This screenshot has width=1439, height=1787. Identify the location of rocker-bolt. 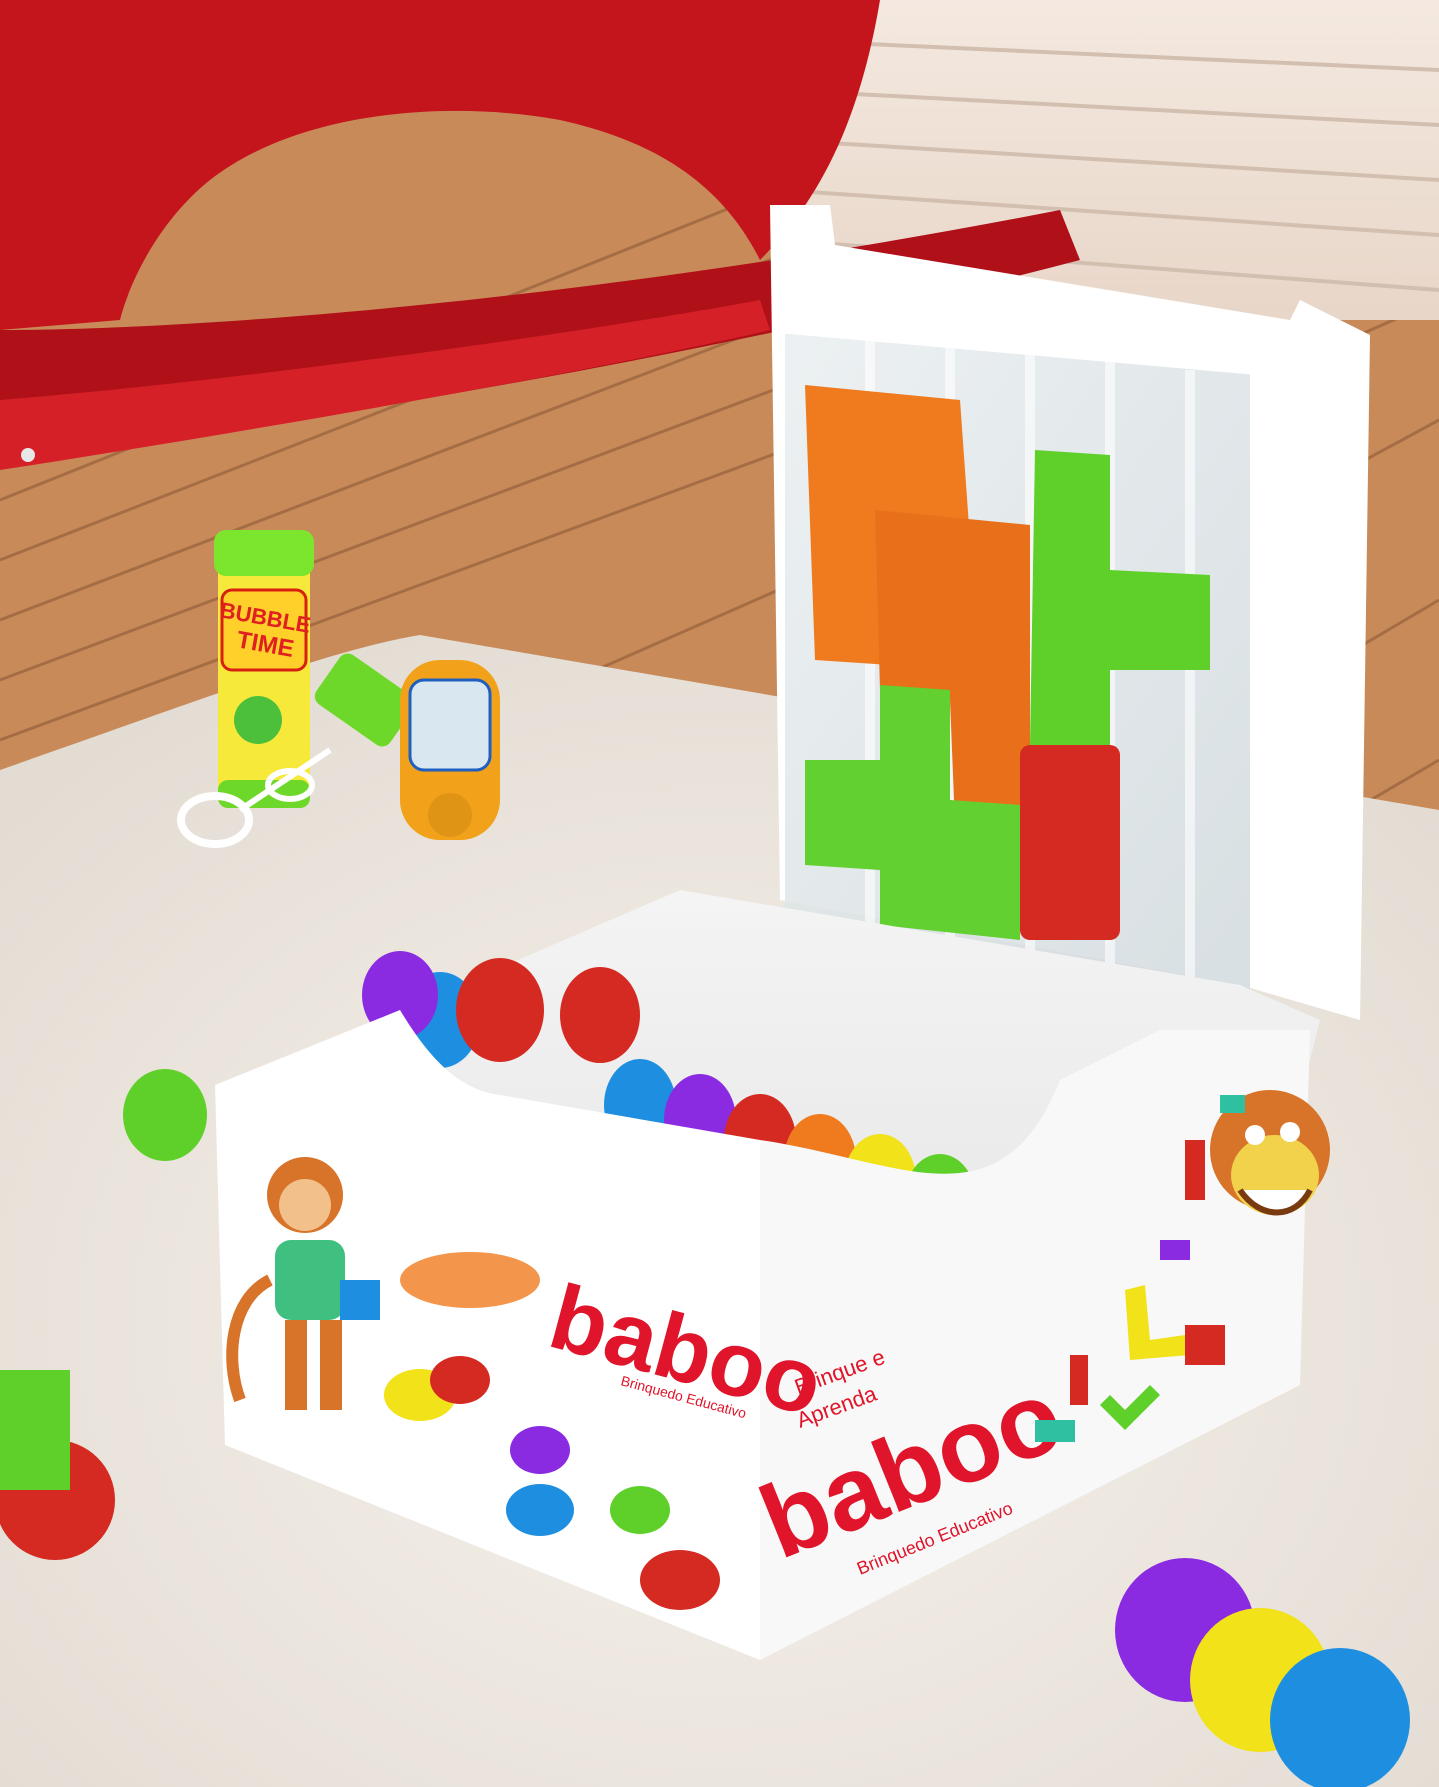
(28, 455).